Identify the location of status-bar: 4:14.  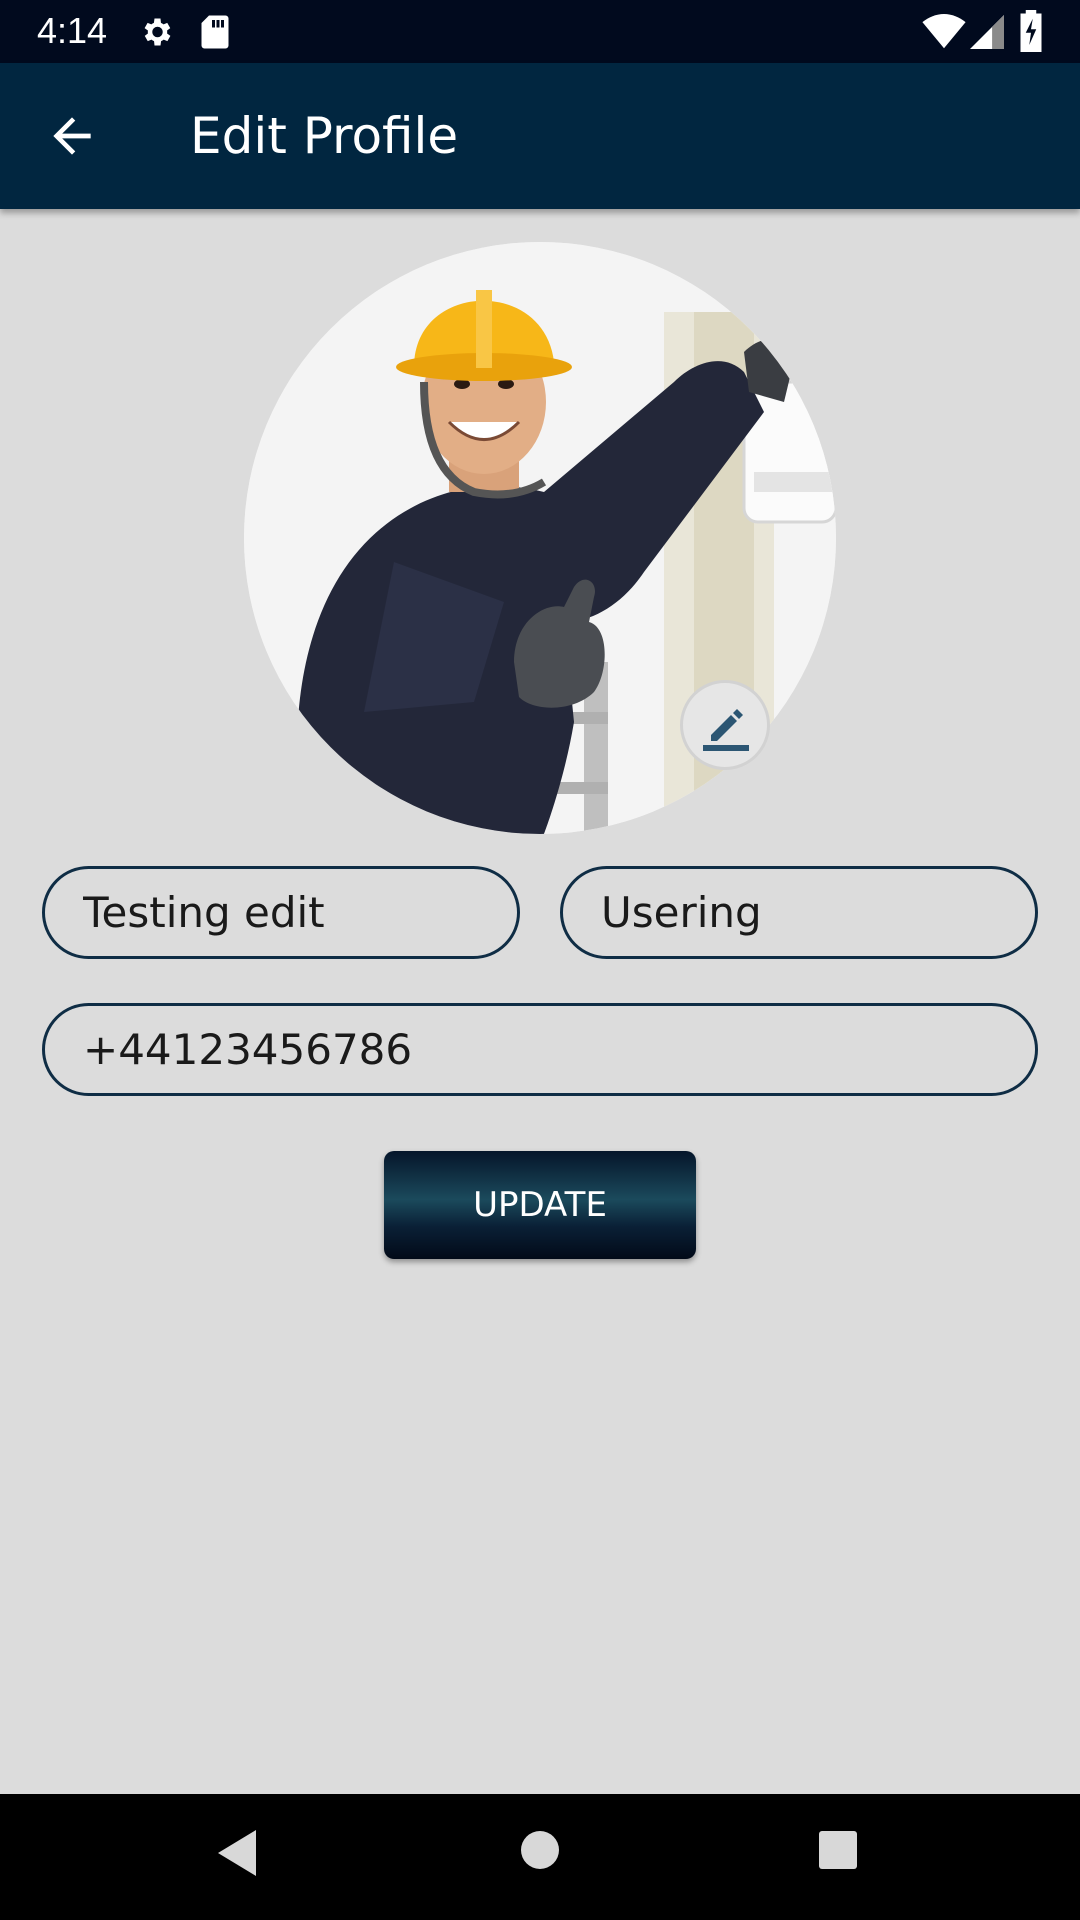
(540, 31).